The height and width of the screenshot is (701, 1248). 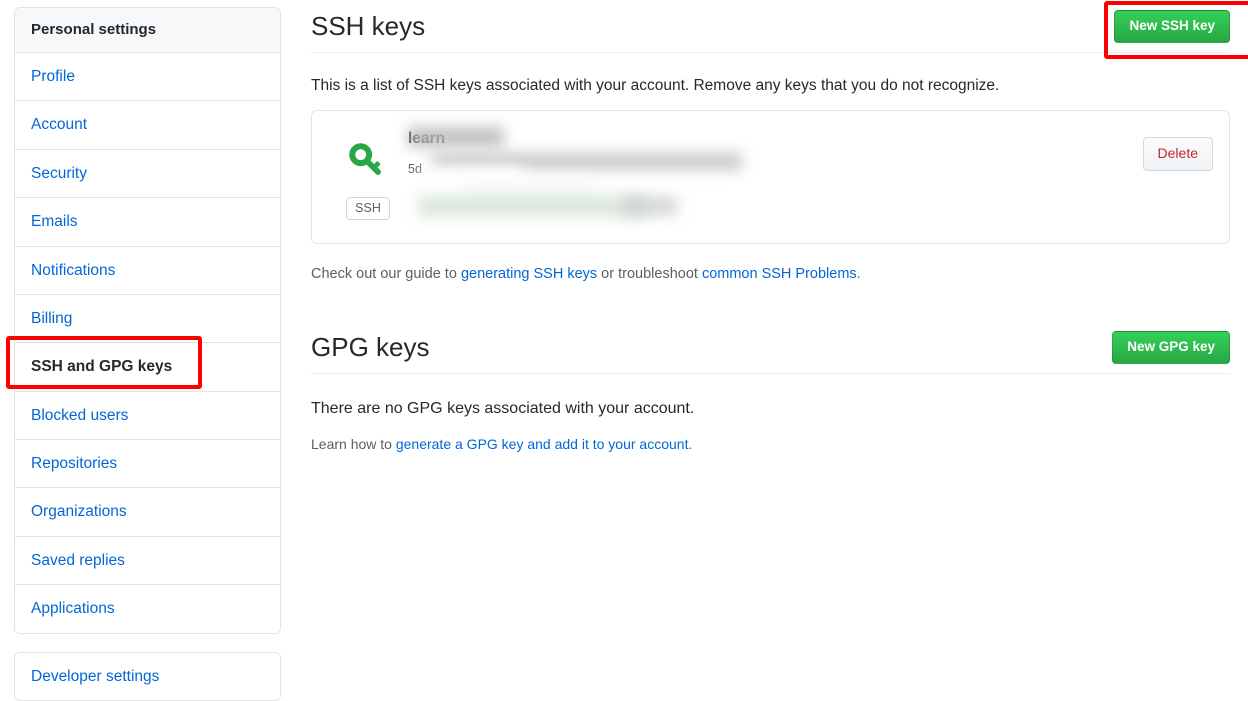 What do you see at coordinates (370, 347) in the screenshot?
I see `gpg-keys-title: GPG keys` at bounding box center [370, 347].